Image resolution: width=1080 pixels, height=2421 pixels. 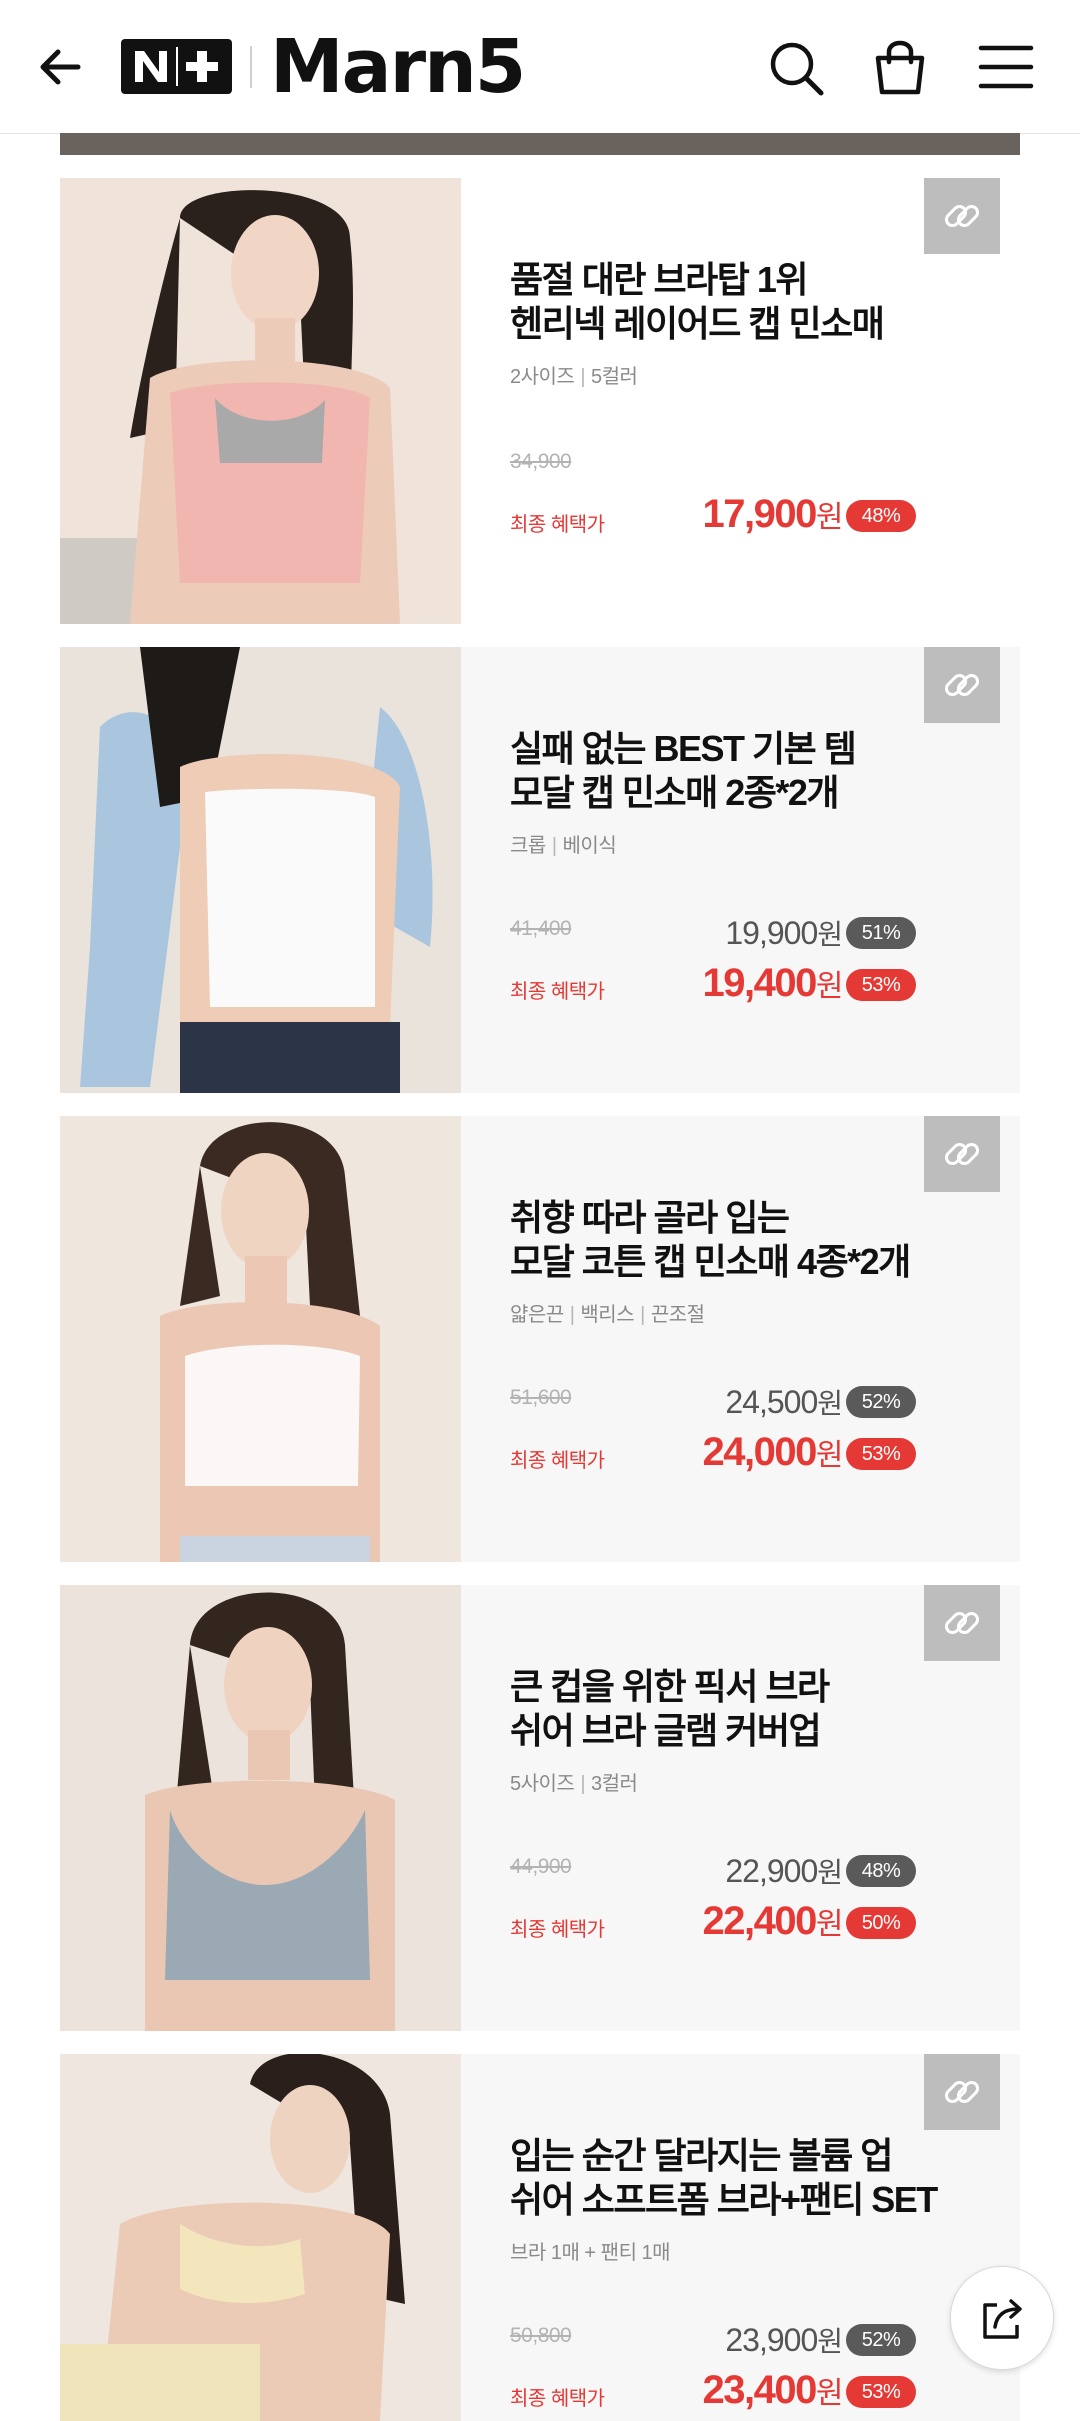 What do you see at coordinates (540, 67) in the screenshot?
I see `top-header: Marn5` at bounding box center [540, 67].